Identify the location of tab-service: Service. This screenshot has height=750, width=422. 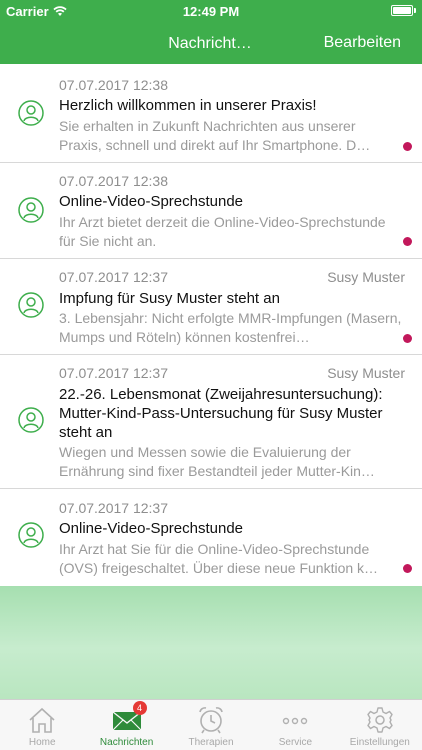
(295, 725).